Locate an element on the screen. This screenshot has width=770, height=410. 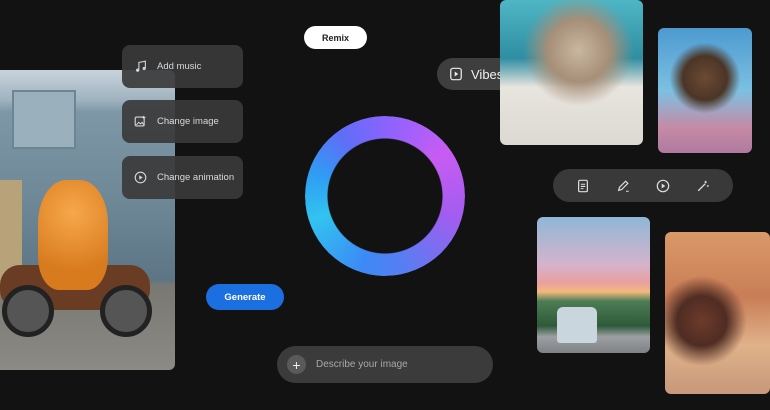
image-edit-icon is located at coordinates (140, 121).